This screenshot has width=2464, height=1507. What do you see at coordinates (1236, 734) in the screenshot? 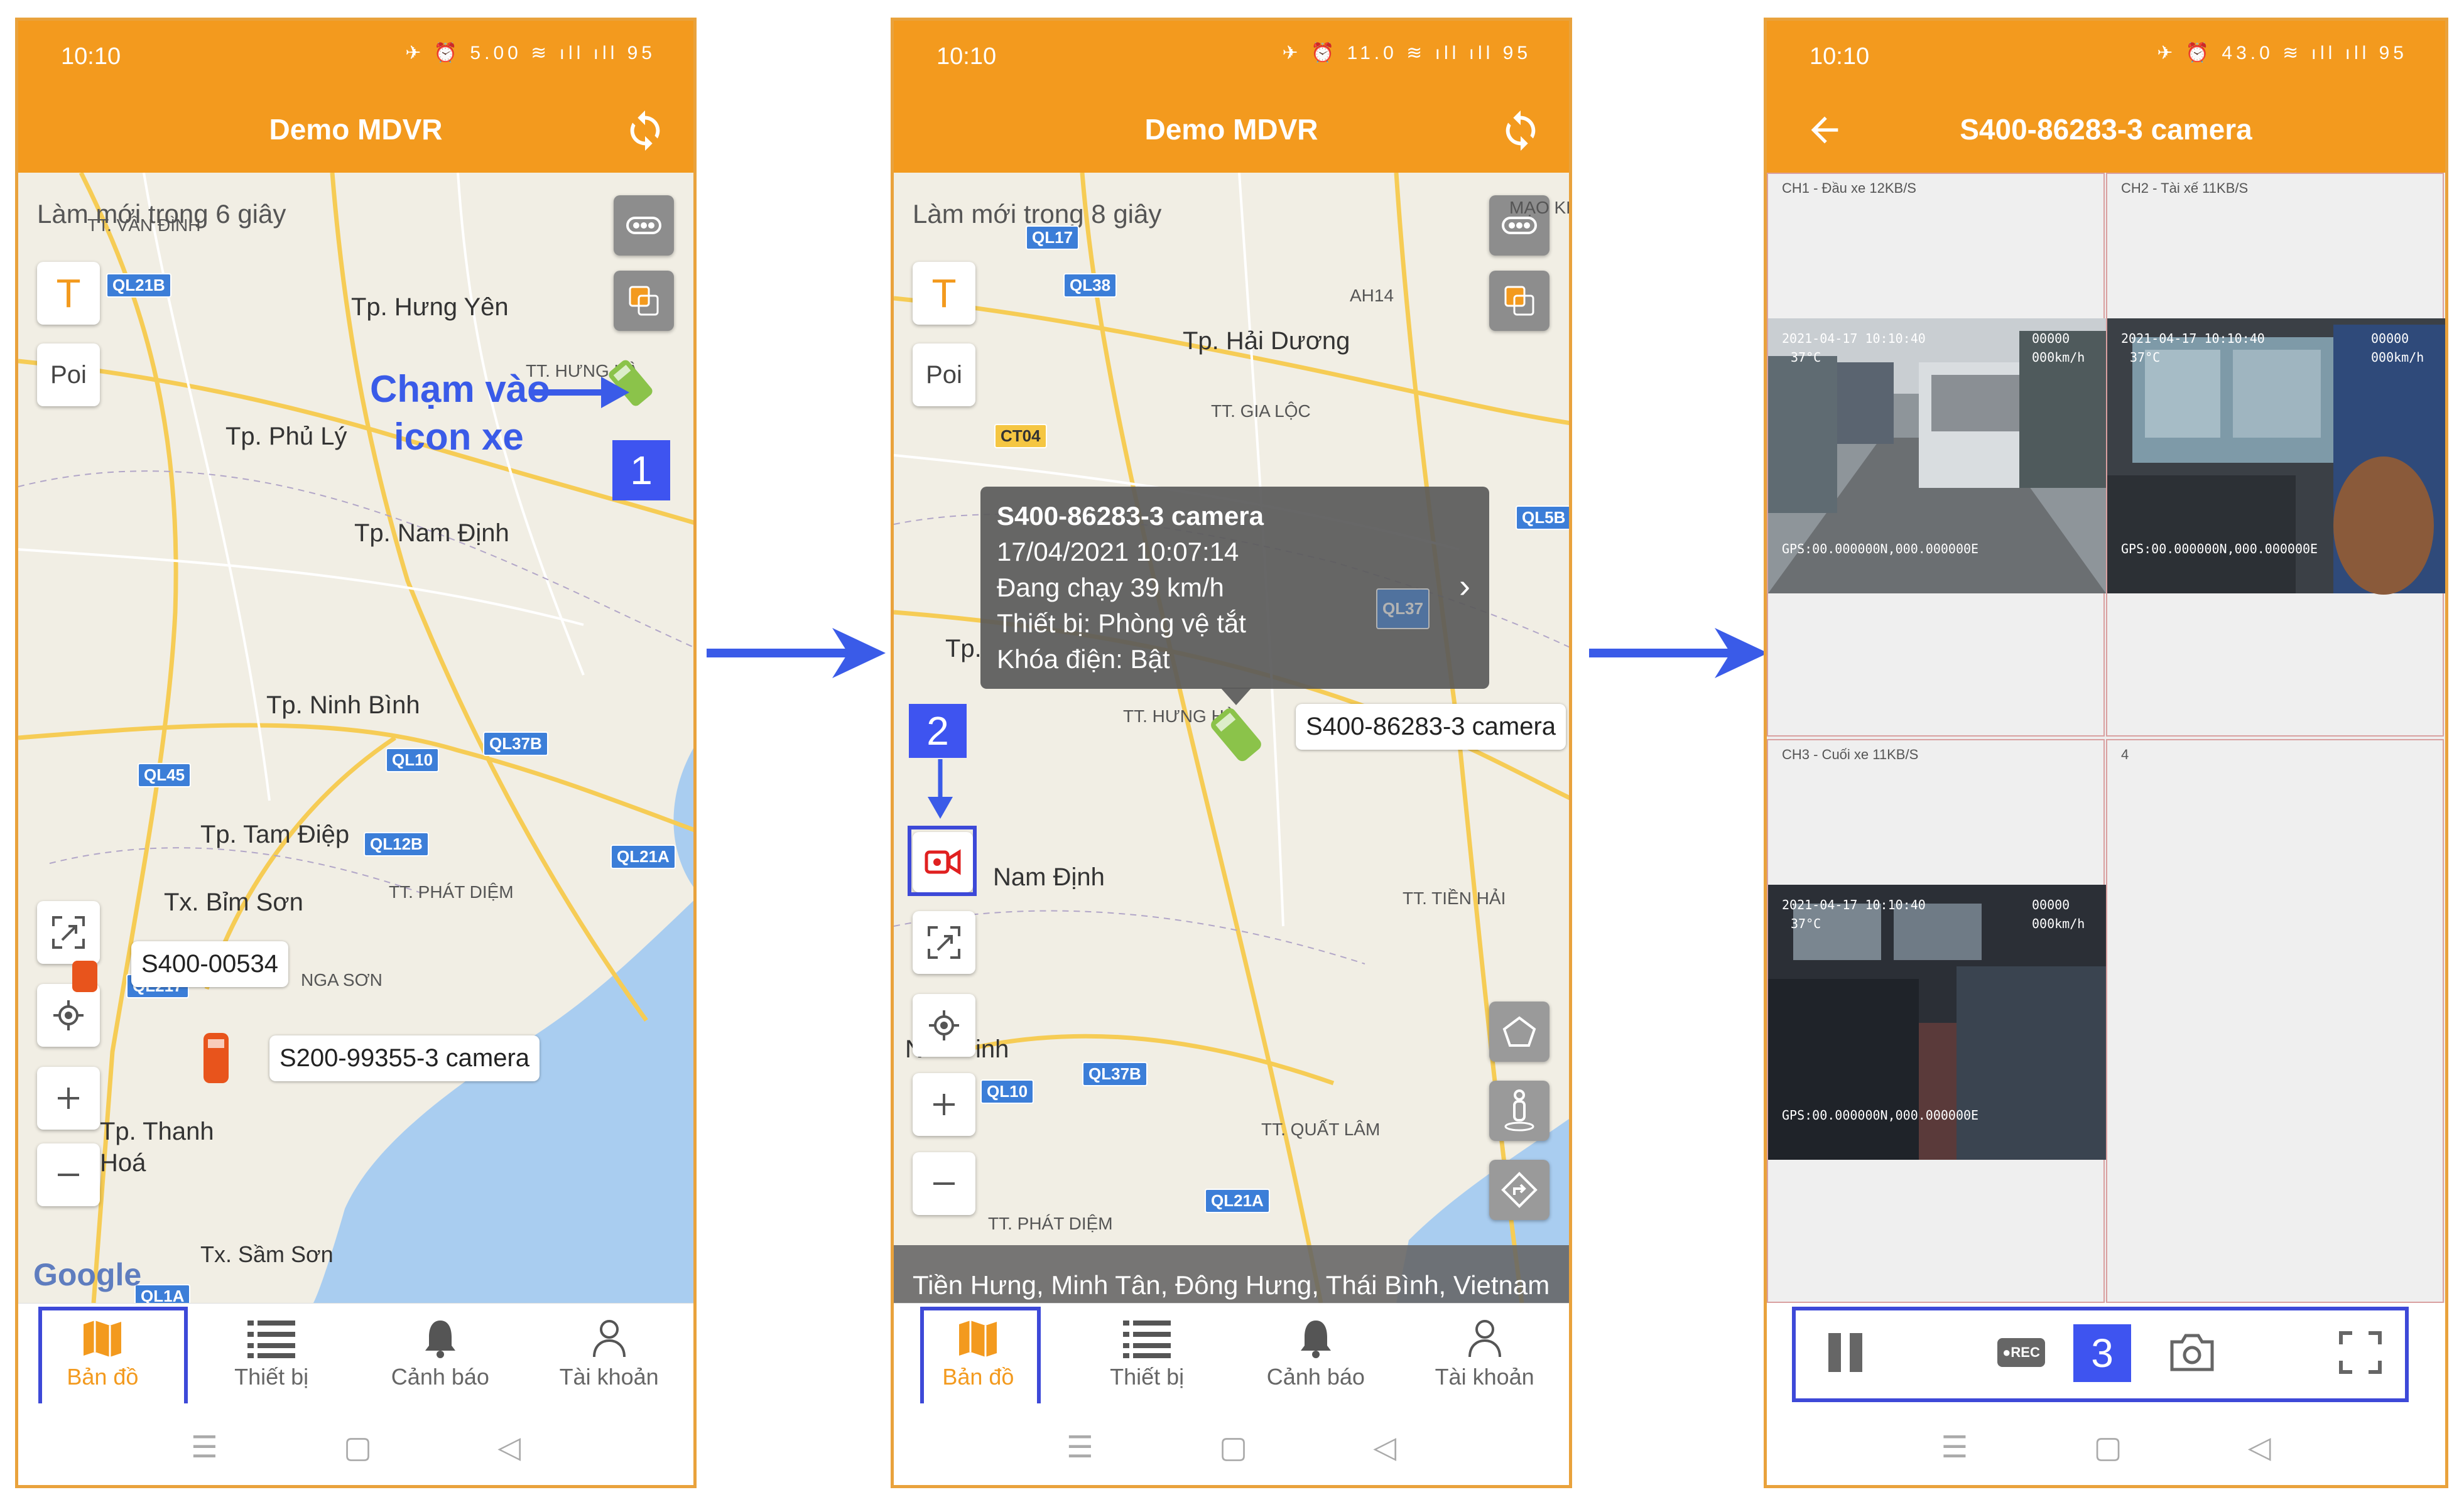
I see `vehicle-marker-green-icon` at bounding box center [1236, 734].